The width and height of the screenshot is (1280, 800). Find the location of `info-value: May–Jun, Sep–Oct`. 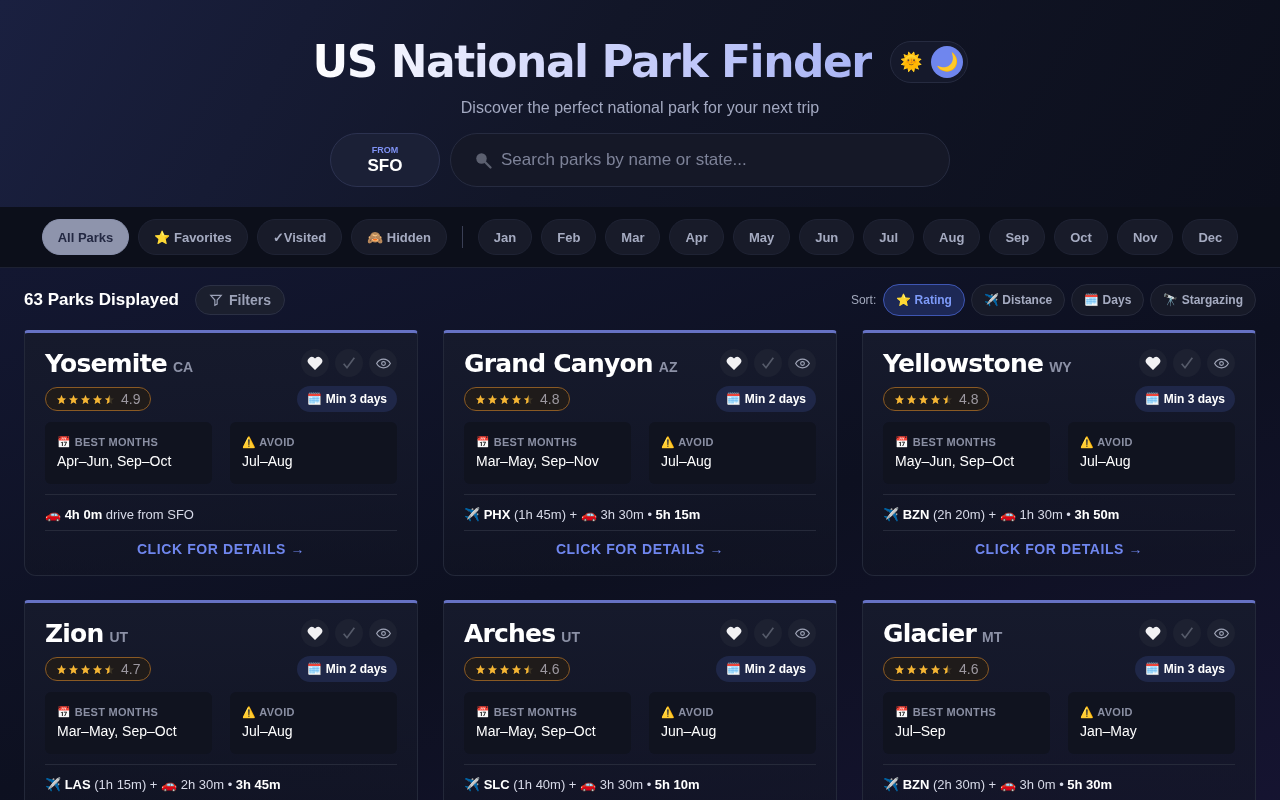

info-value: May–Jun, Sep–Oct is located at coordinates (955, 461).